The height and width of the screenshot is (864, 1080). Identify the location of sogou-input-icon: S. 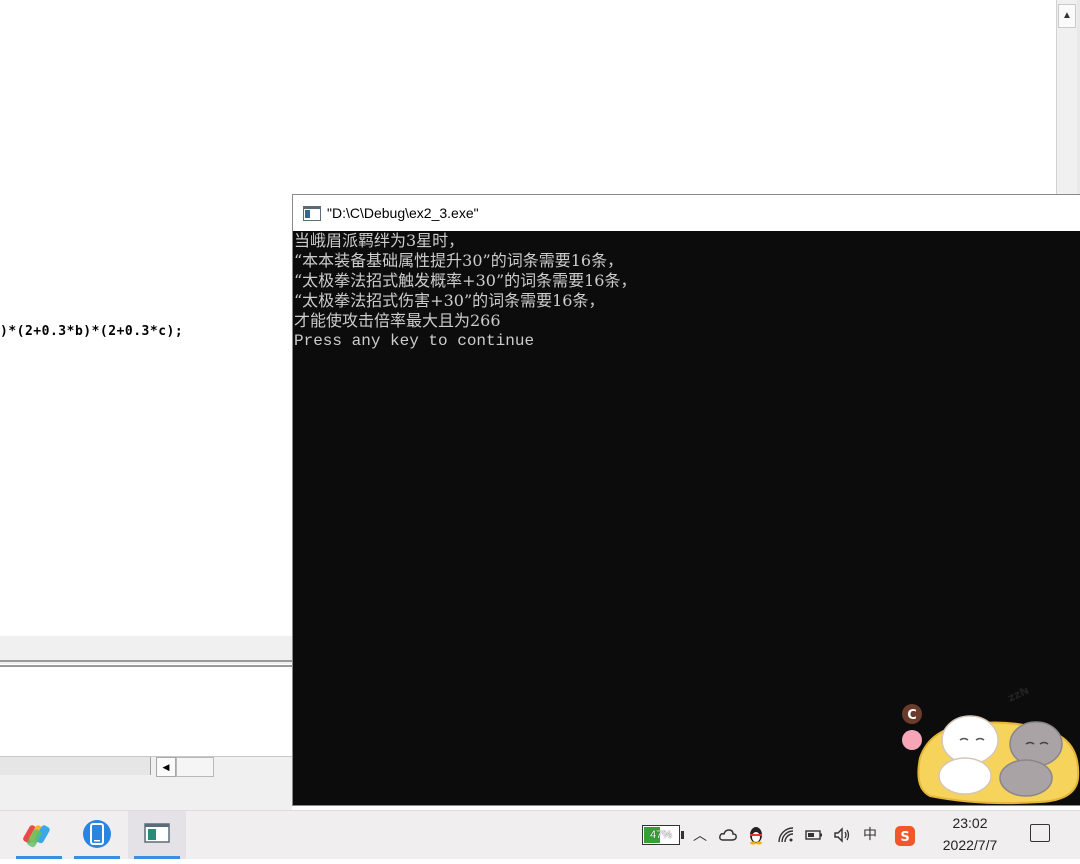
(904, 835).